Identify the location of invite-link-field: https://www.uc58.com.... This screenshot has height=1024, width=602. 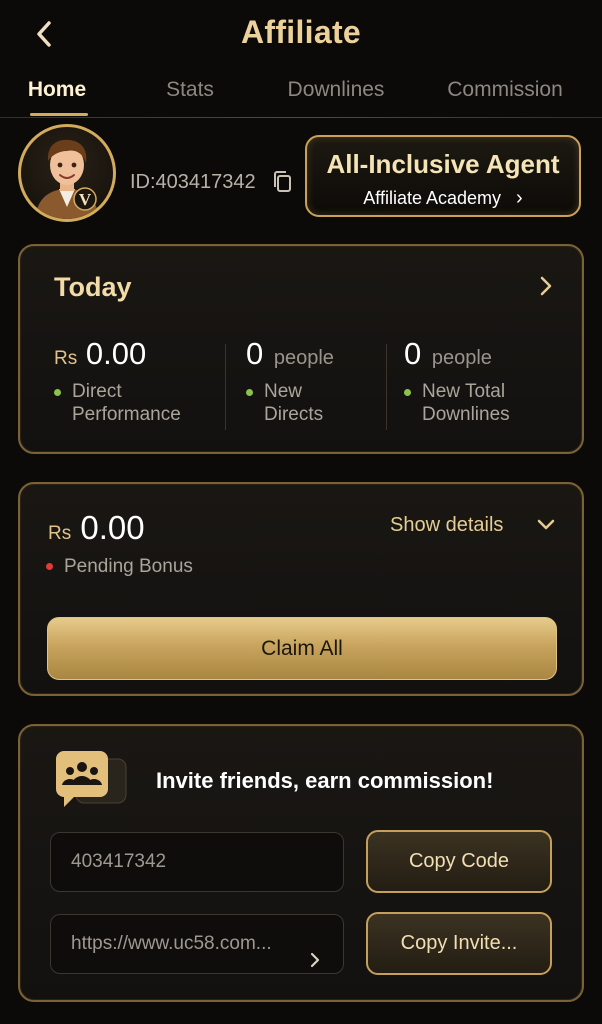
(197, 944).